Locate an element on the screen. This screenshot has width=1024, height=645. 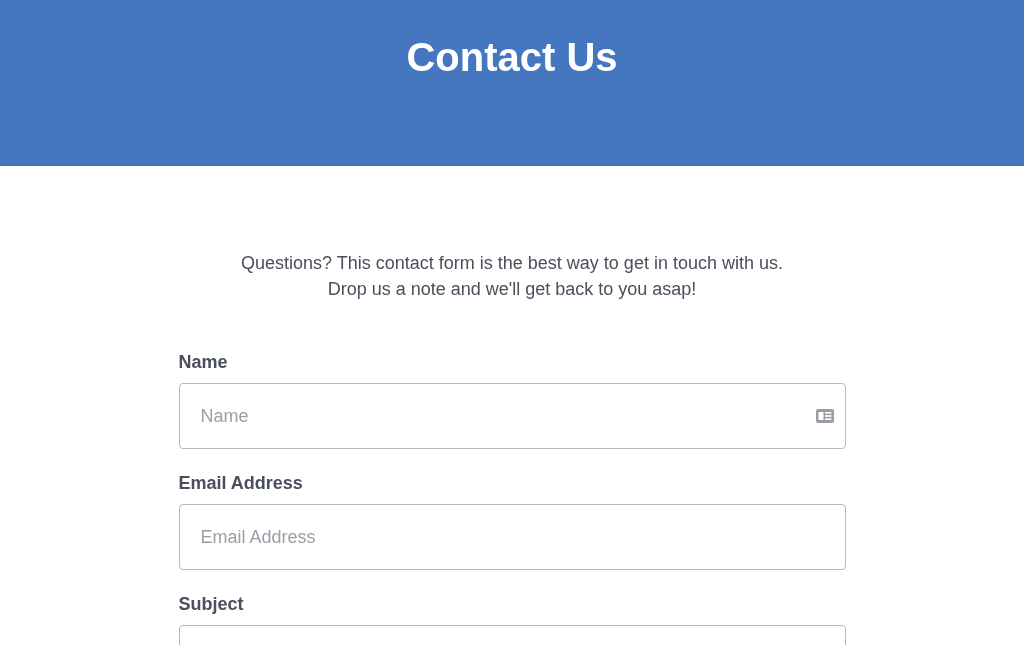
intro-text: Drop us a note and we'll get back to you asap! is located at coordinates (512, 289).